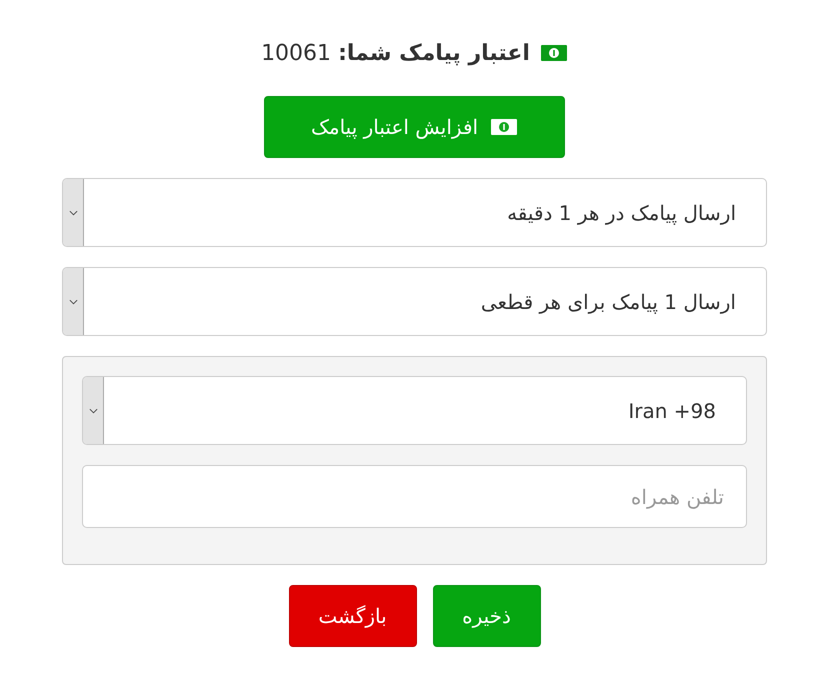 The height and width of the screenshot is (694, 829). Describe the element at coordinates (414, 301) in the screenshot. I see `dropdown: ارسال 1 پیامک برای هر قطعی` at that location.